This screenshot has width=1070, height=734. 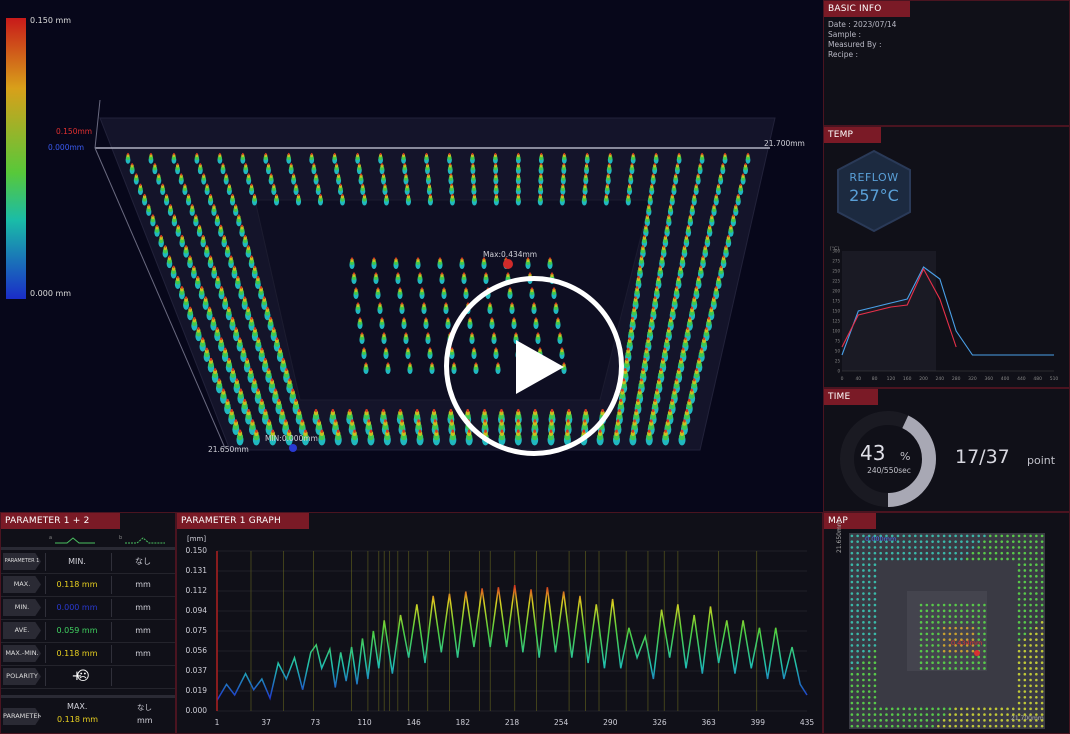 What do you see at coordinates (834, 249) in the screenshot?
I see `temp-y-label: [°C]` at bounding box center [834, 249].